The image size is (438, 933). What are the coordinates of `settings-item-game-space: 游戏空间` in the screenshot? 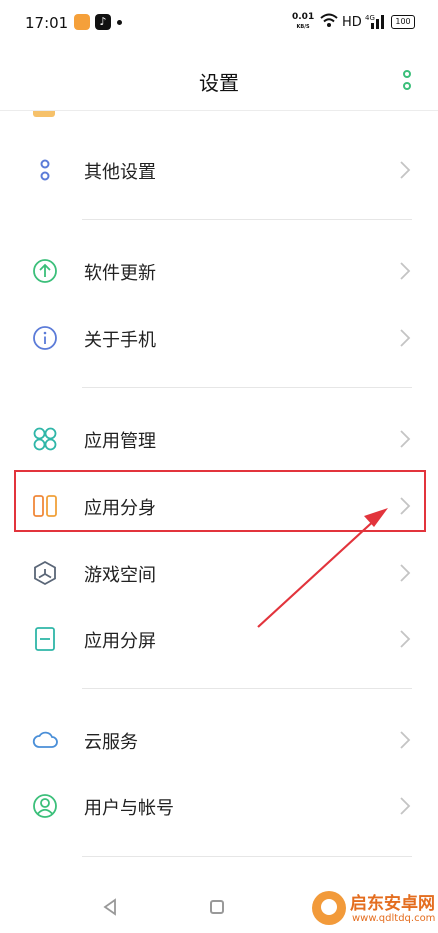 It's located at (219, 572).